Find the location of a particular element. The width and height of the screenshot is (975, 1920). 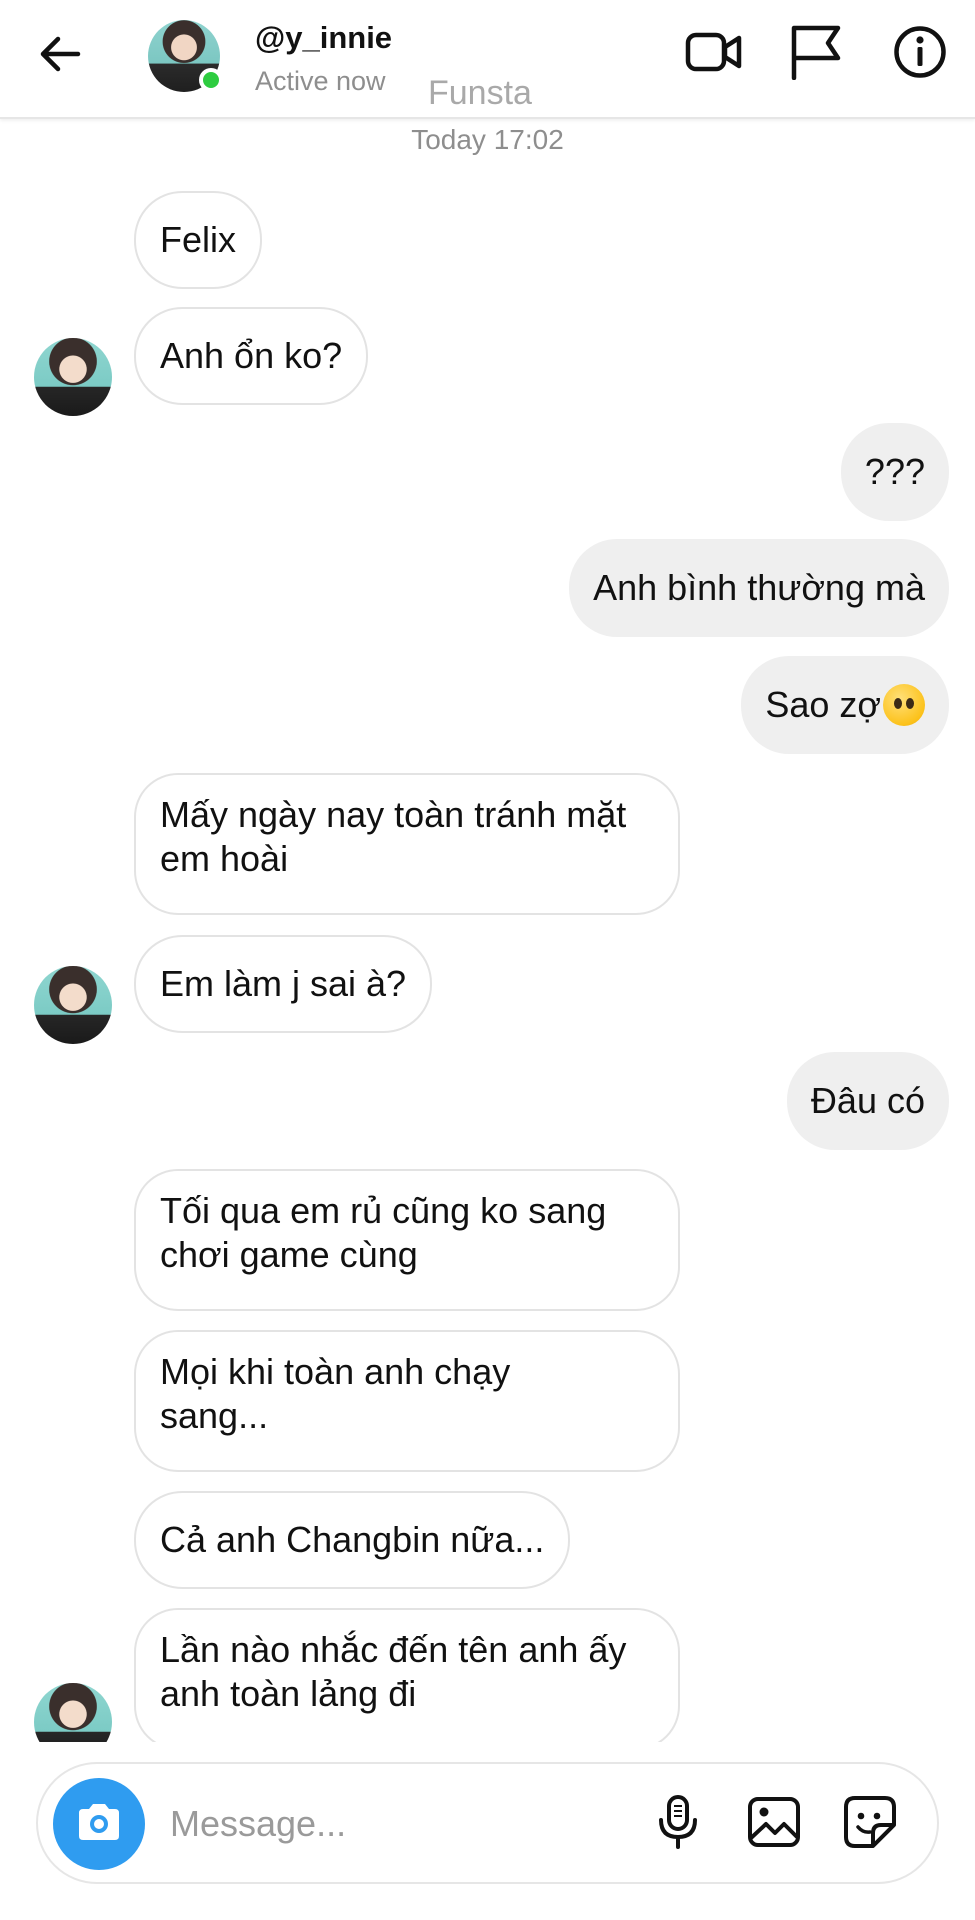

sticker-button is located at coordinates (870, 1824).